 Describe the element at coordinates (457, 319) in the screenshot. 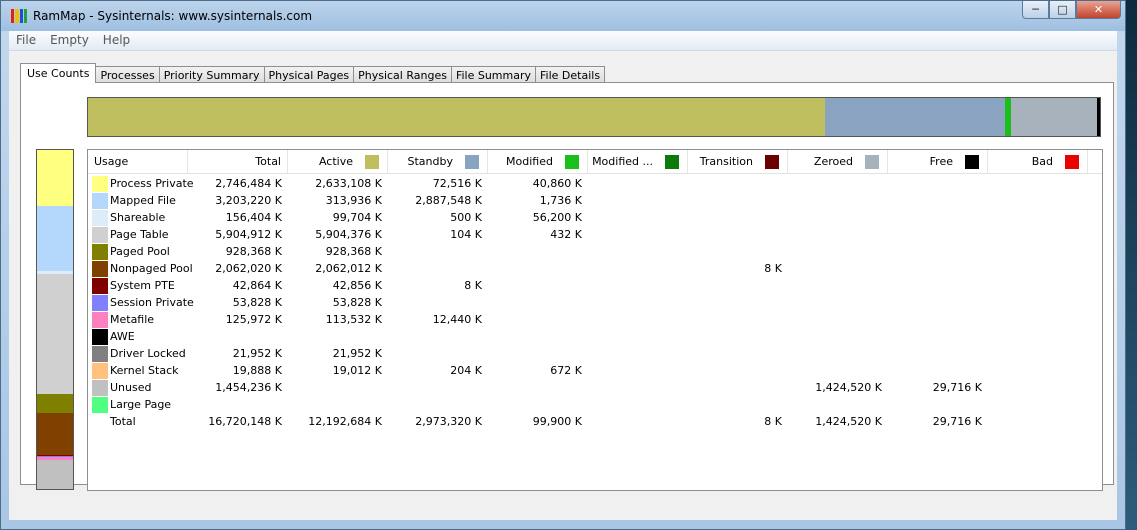

I see `cell-standby: 12,440 K` at that location.